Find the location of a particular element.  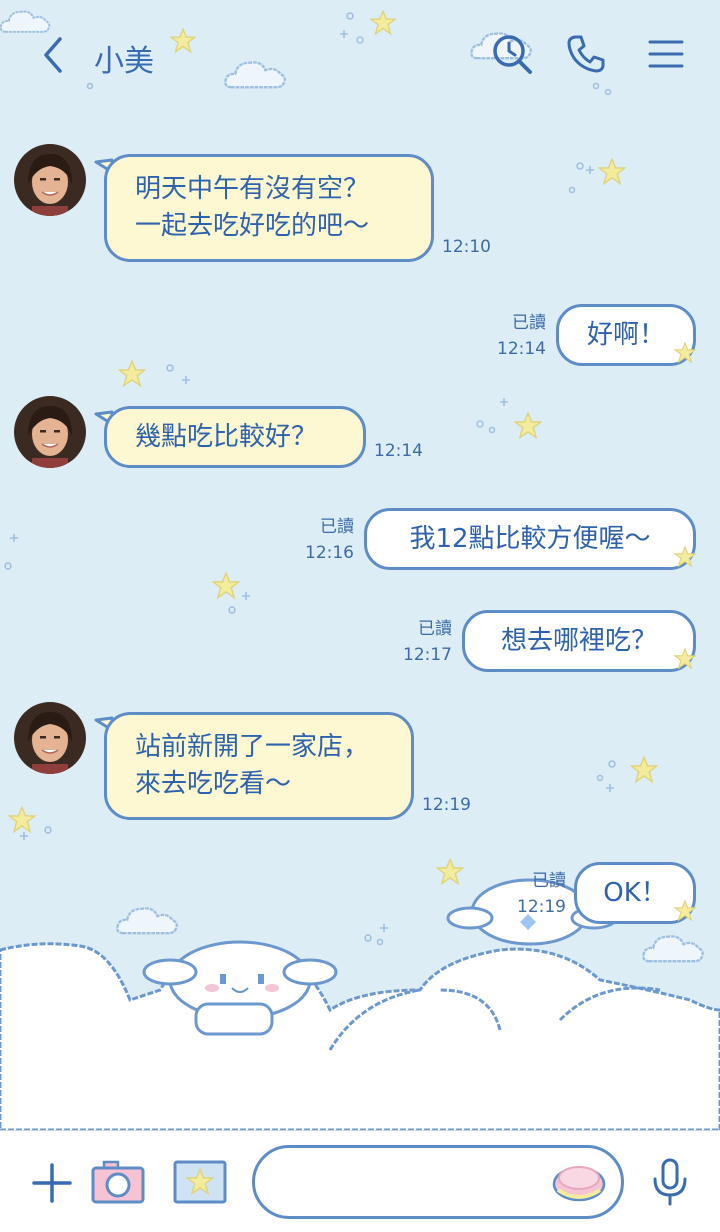

menu-icon is located at coordinates (666, 54).